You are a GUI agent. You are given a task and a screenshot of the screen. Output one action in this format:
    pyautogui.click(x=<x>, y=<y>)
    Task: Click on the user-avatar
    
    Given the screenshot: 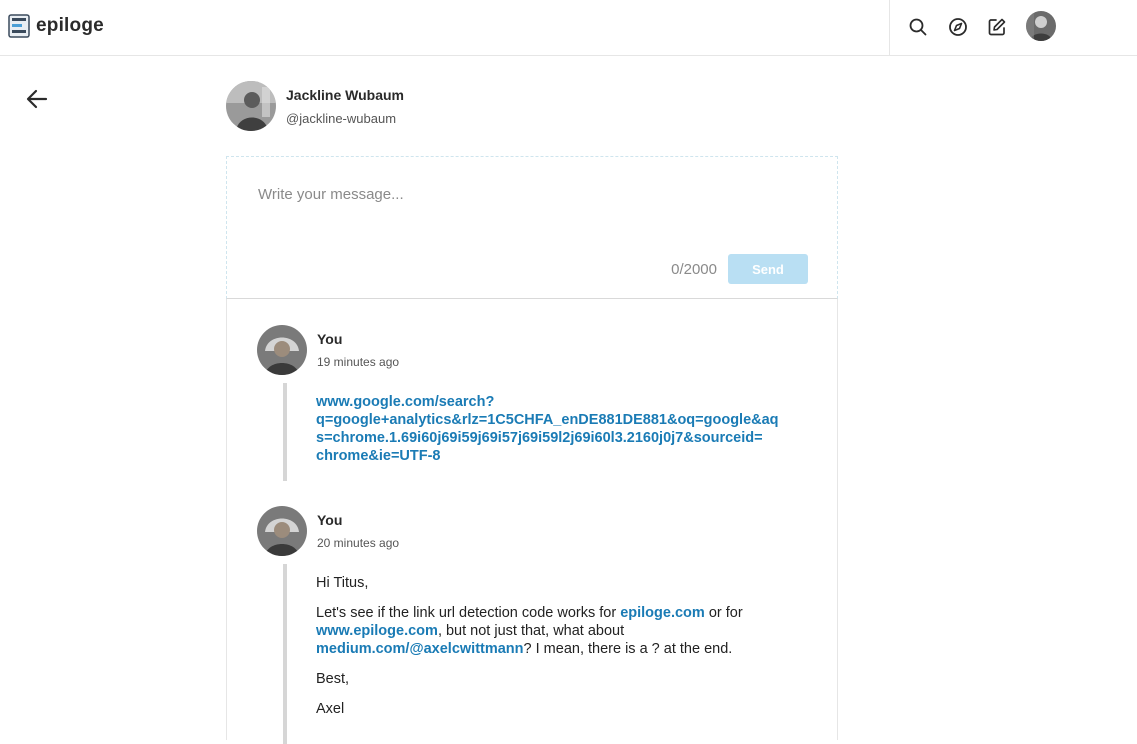 What is the action you would take?
    pyautogui.click(x=1041, y=26)
    